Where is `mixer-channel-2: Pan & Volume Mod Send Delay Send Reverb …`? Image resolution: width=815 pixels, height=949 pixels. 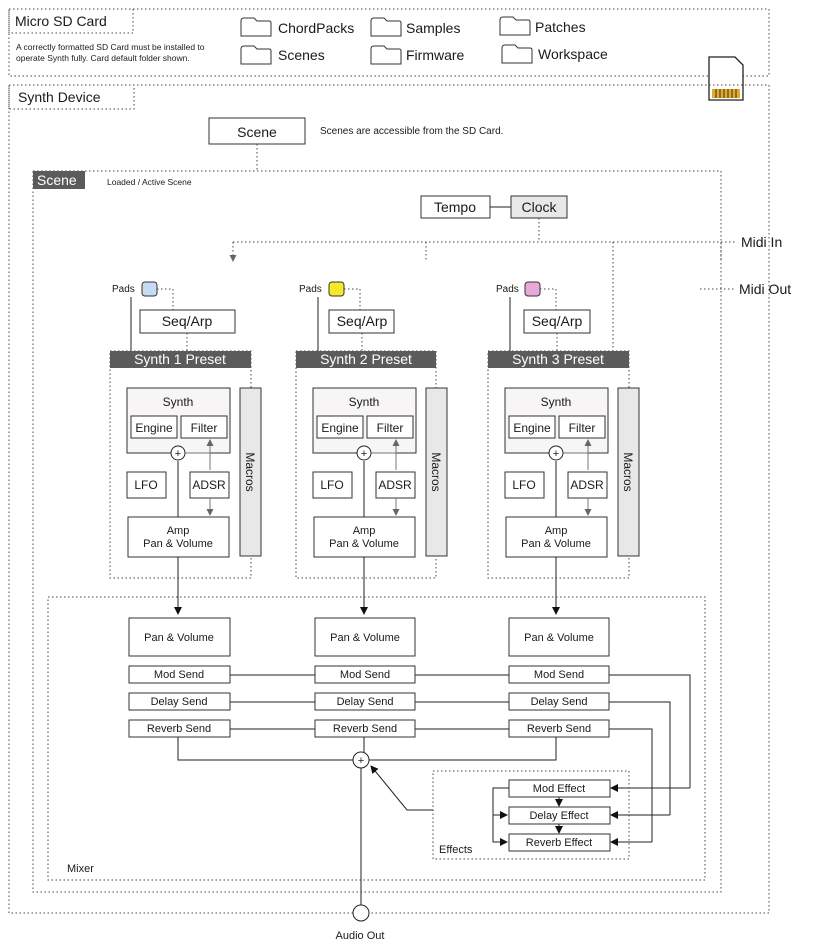
mixer-channel-2: Pan & Volume Mod Send Delay Send Reverb … is located at coordinates (365, 677).